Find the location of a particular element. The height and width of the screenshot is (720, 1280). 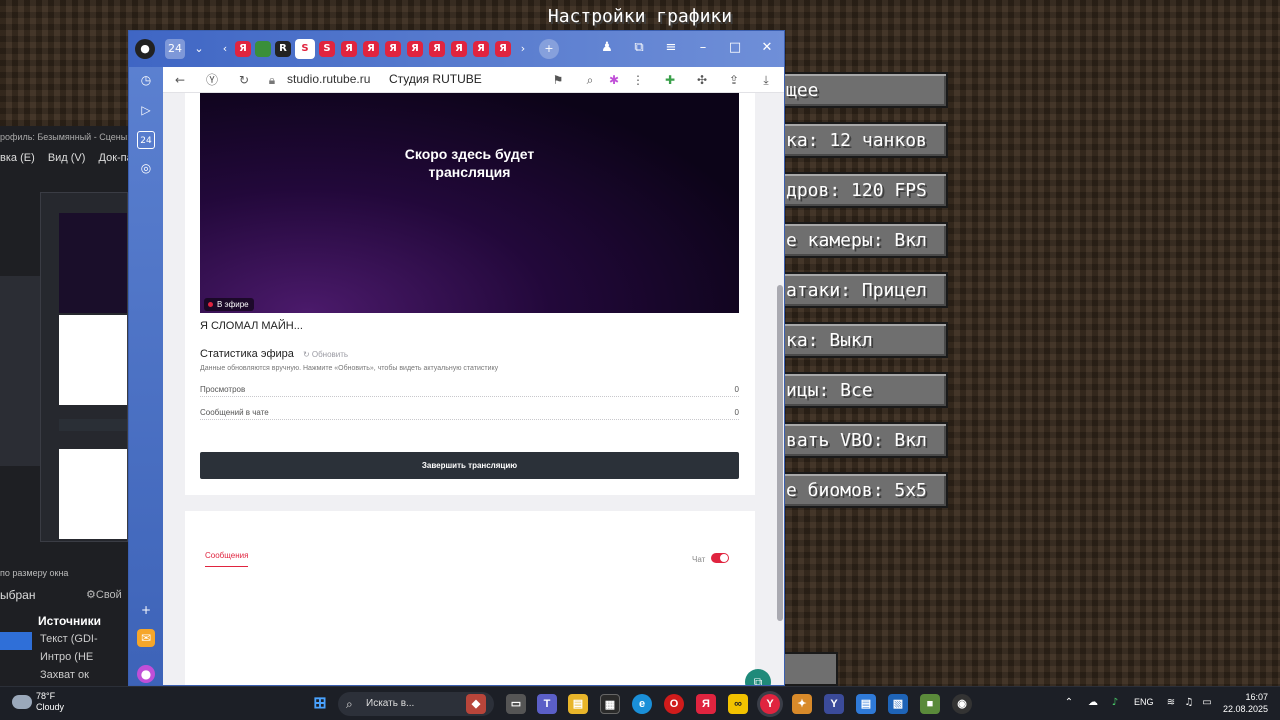

page-scrollbar is located at coordinates (780, 389).